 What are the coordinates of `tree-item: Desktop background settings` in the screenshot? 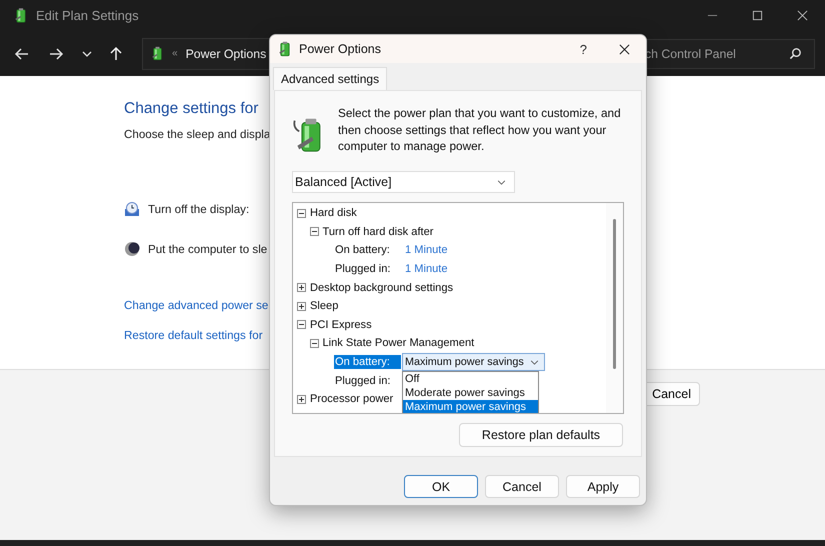 It's located at (381, 287).